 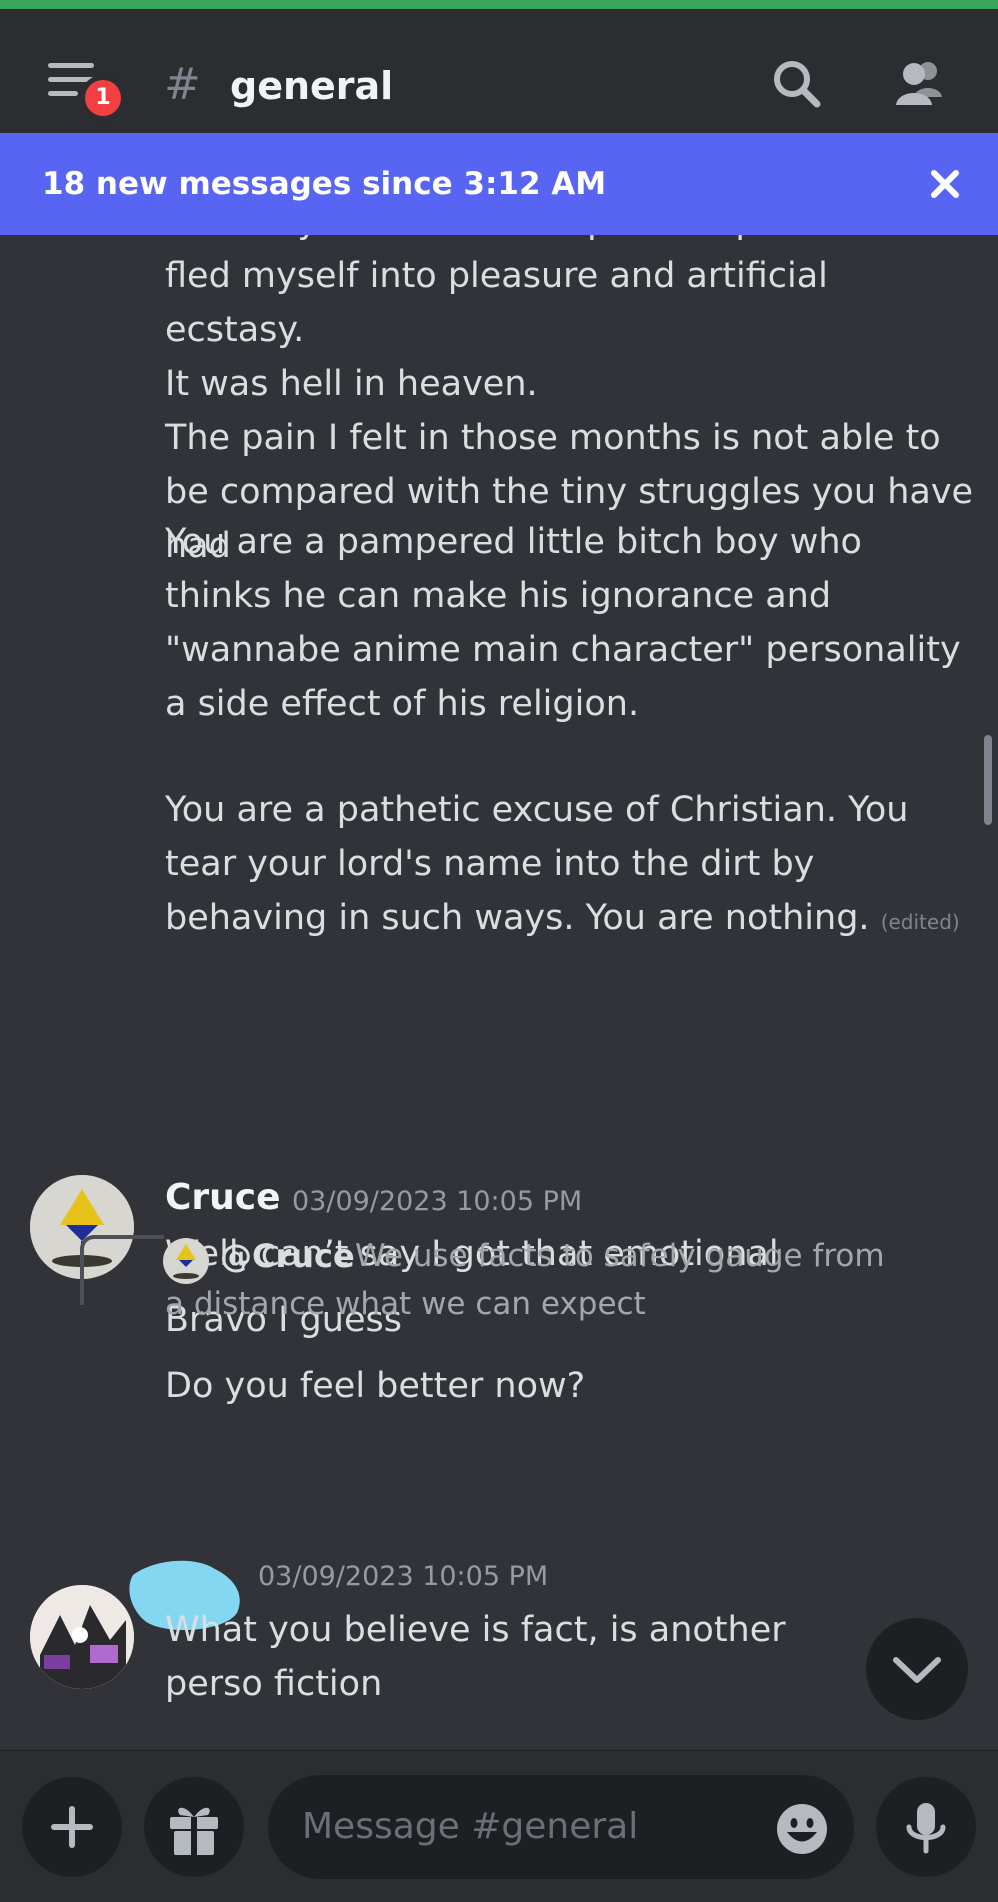 I want to click on plus-icon, so click(x=72, y=1827).